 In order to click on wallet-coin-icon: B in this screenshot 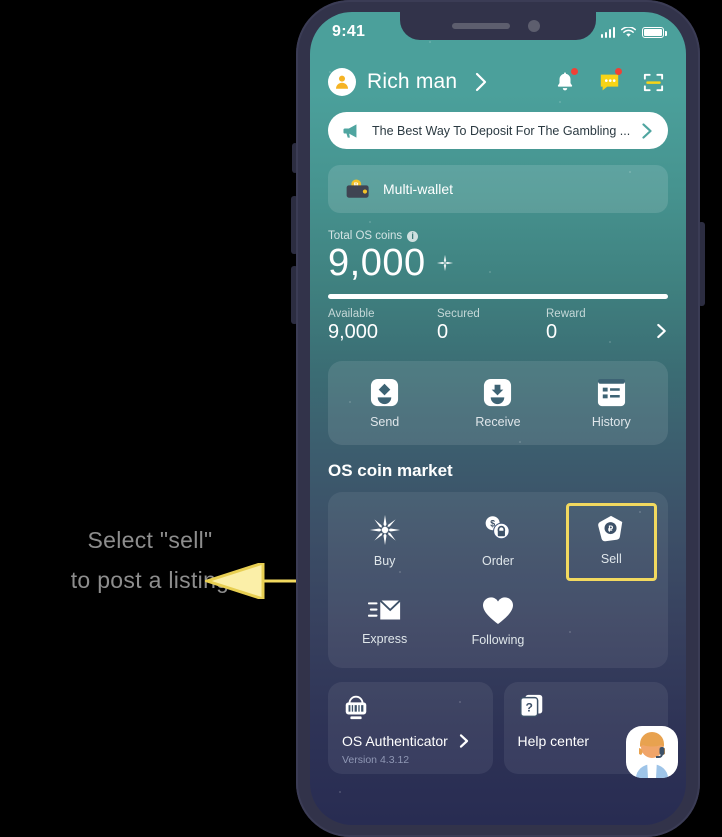, I will do `click(357, 188)`.